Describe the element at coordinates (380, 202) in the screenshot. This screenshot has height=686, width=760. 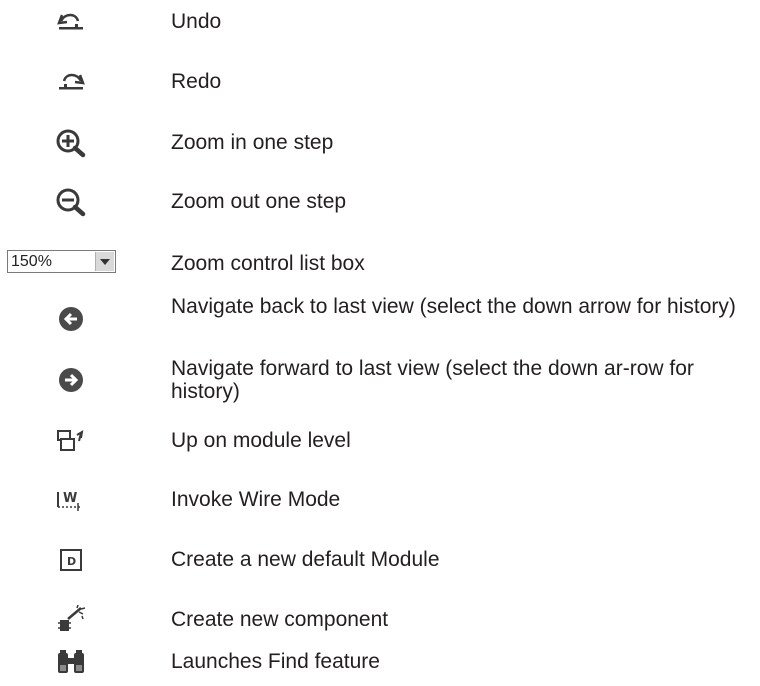
I see `legend-row-zoom-out: Zoom out one step` at that location.